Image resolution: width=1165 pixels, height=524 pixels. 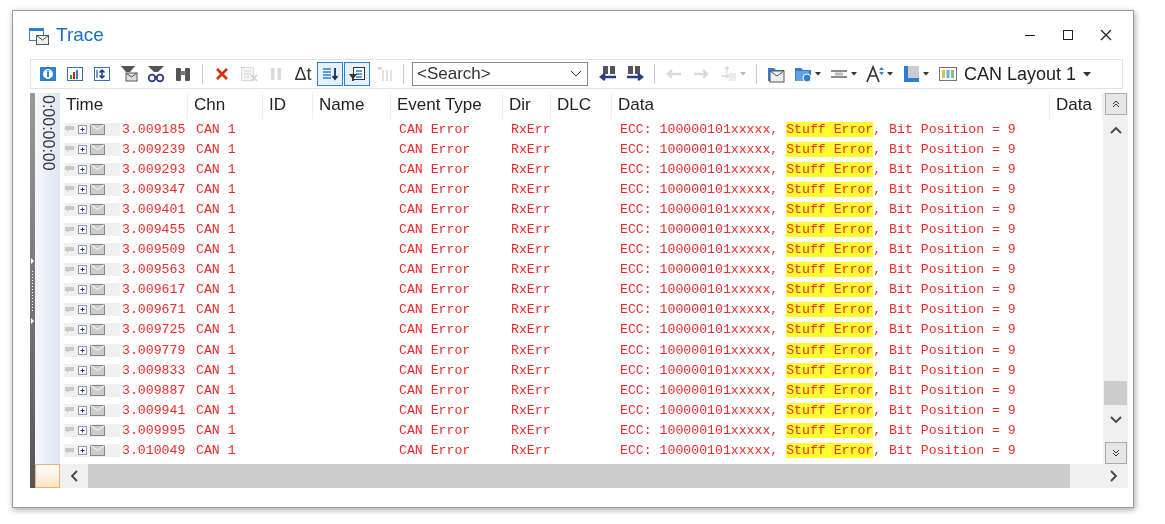 I want to click on column-header: Event Type, so click(x=447, y=106).